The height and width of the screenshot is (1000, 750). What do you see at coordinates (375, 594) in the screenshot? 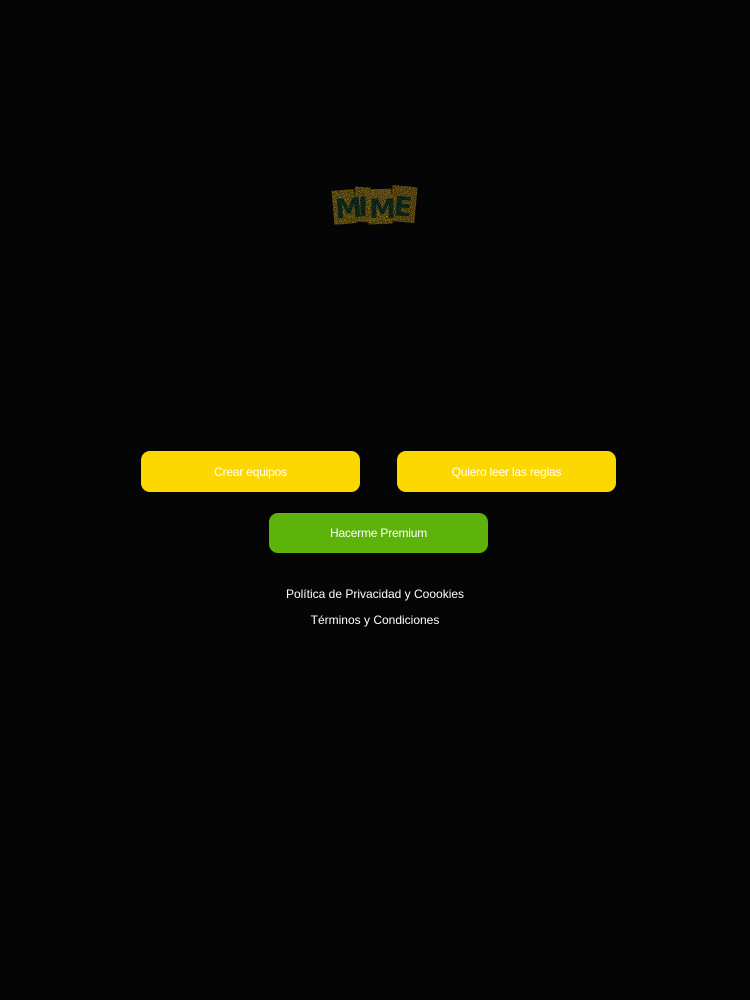
I see `privacy-policy-link: Política de Privacidad y Coookies` at bounding box center [375, 594].